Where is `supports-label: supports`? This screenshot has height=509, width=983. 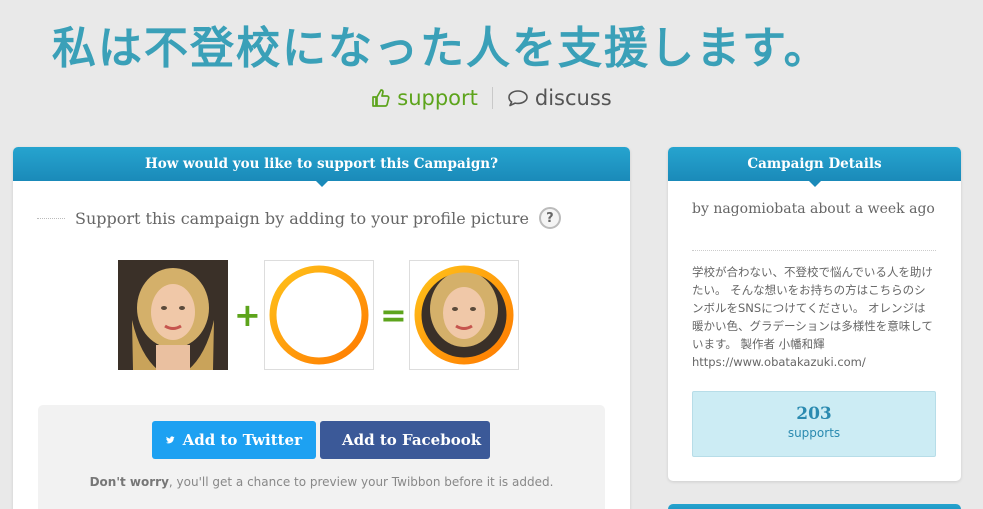
supports-label: supports is located at coordinates (814, 433).